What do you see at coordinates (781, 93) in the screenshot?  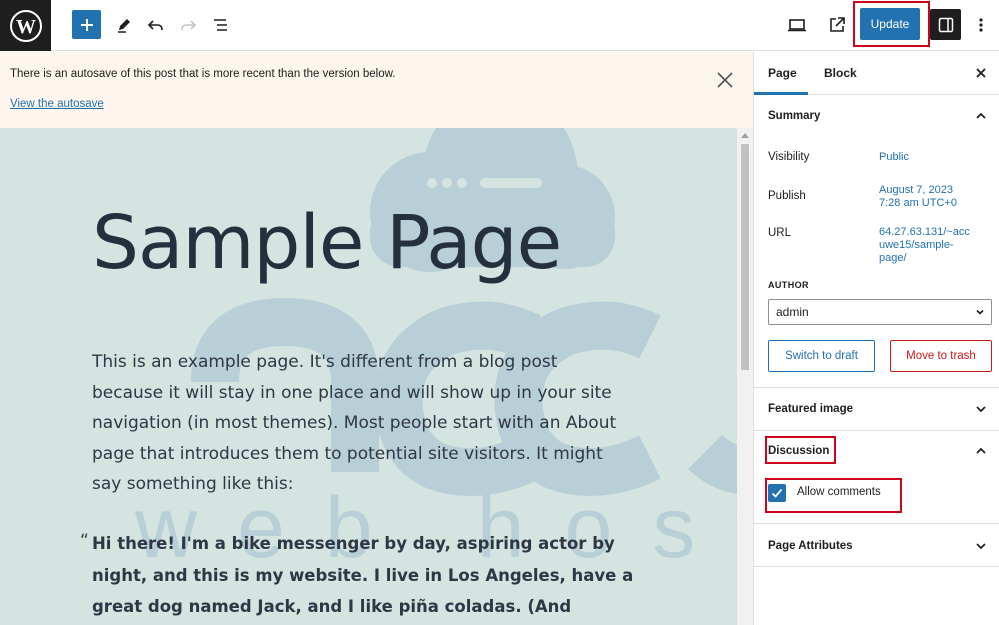 I see `active-tab-indicator` at bounding box center [781, 93].